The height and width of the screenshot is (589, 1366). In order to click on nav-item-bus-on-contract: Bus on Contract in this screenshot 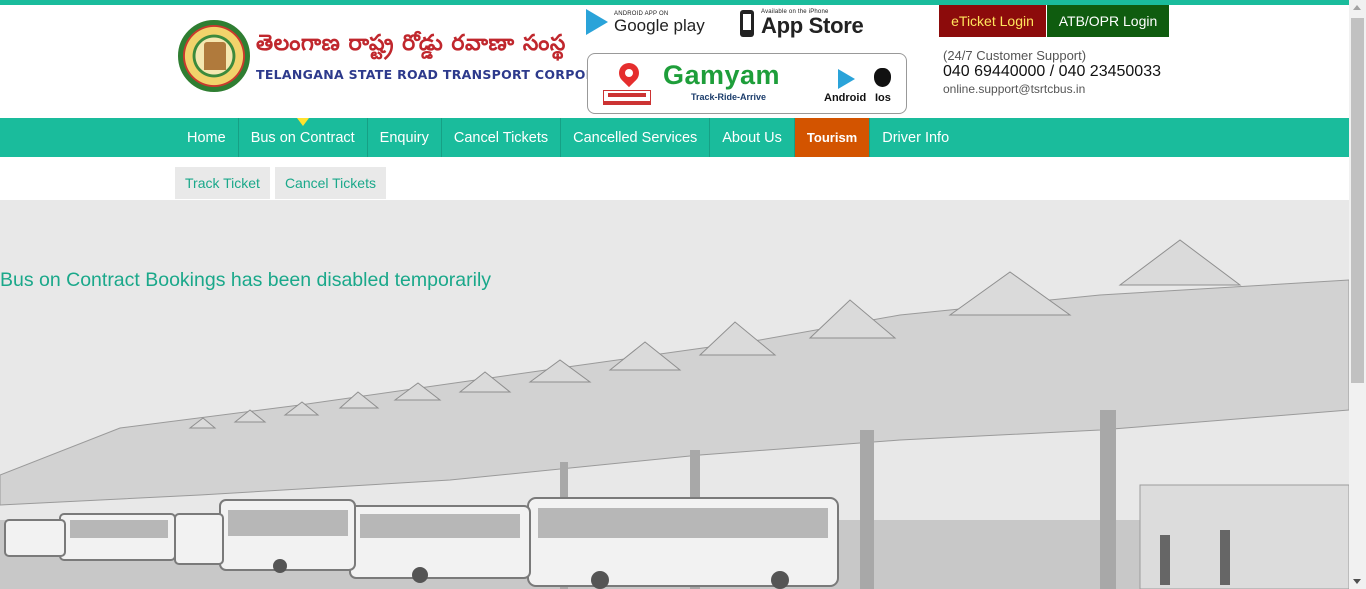, I will do `click(303, 137)`.